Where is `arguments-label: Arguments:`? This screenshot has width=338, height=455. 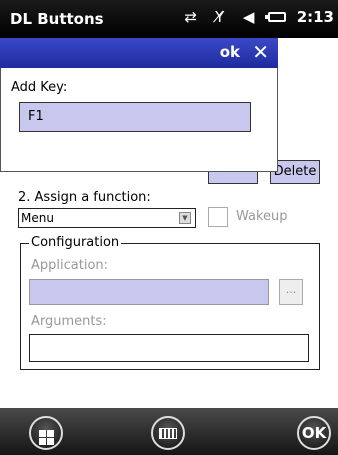
arguments-label: Arguments: is located at coordinates (69, 321).